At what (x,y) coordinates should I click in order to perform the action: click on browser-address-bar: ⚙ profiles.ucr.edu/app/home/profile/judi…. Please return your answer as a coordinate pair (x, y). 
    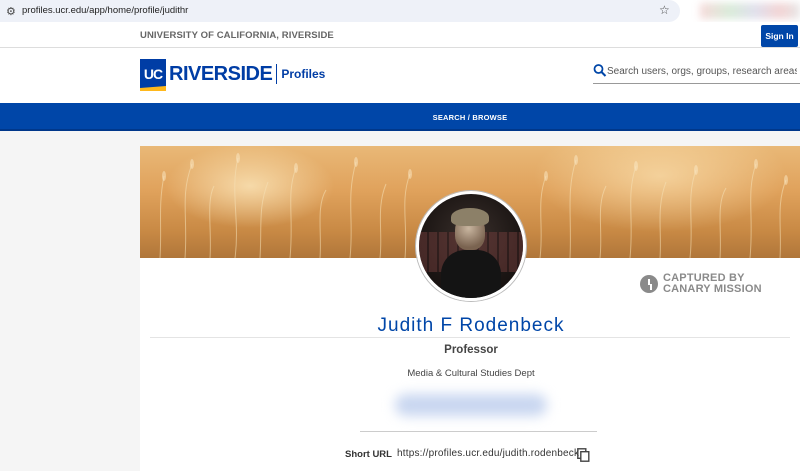
    Looking at the image, I should click on (400, 11).